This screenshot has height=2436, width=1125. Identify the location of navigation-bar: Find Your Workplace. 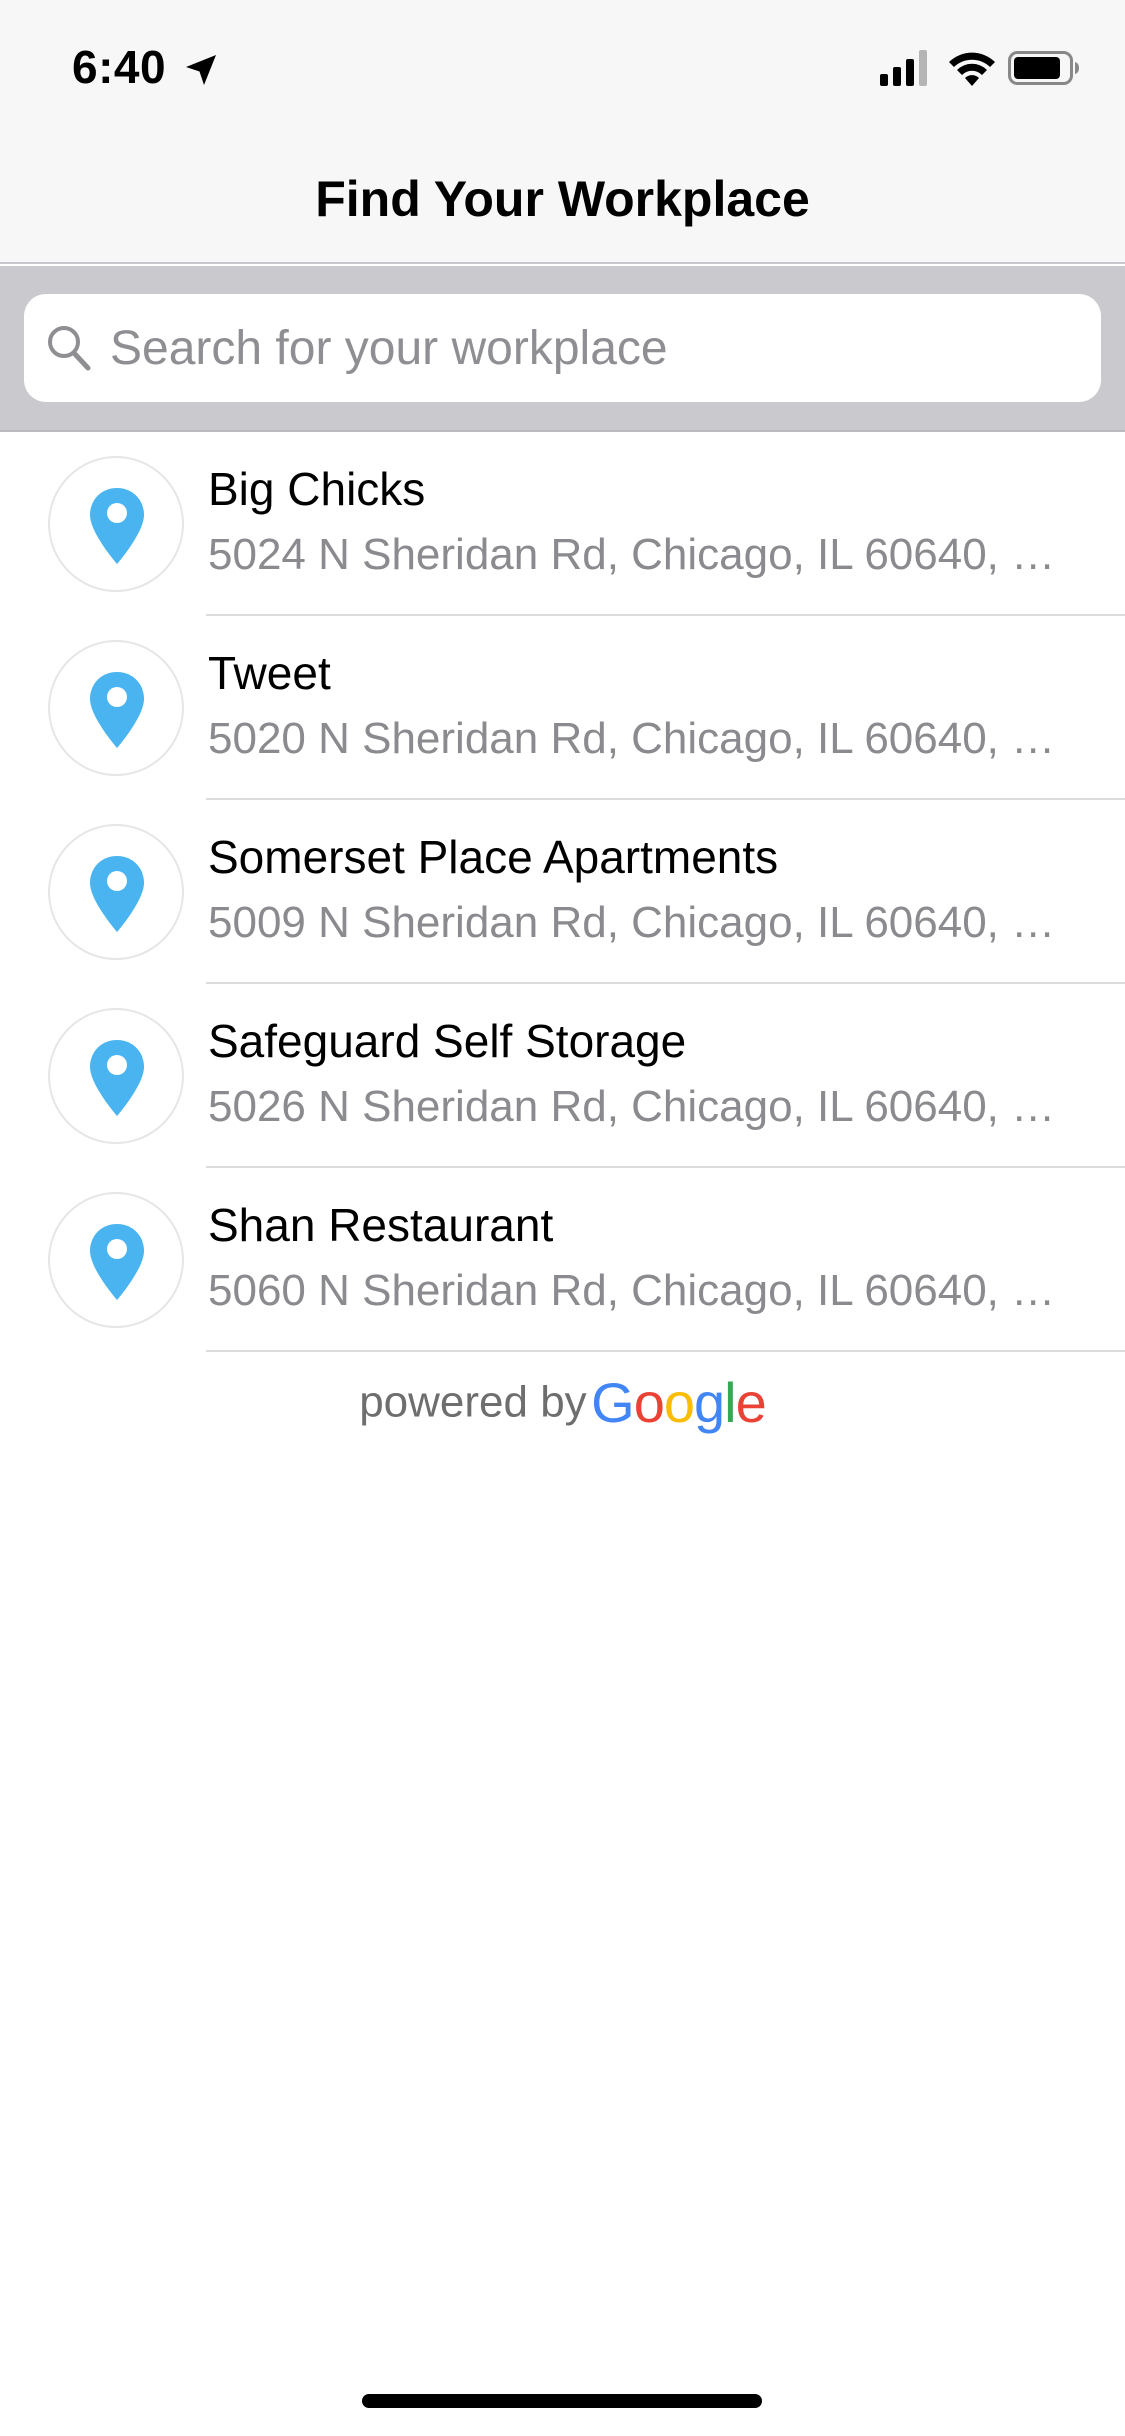
(562, 198).